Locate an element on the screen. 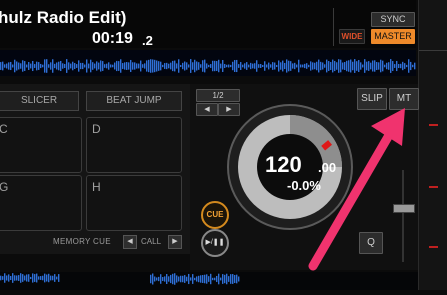 Image resolution: width=447 pixels, height=295 pixels. call-next-button: ▶ is located at coordinates (175, 242).